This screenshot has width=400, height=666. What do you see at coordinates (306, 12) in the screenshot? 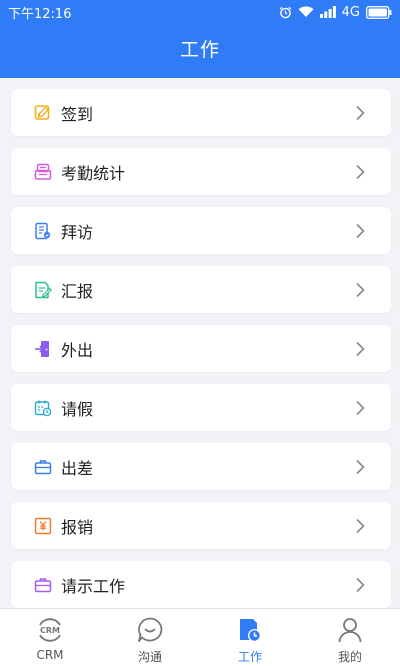
I see `wifi-icon` at bounding box center [306, 12].